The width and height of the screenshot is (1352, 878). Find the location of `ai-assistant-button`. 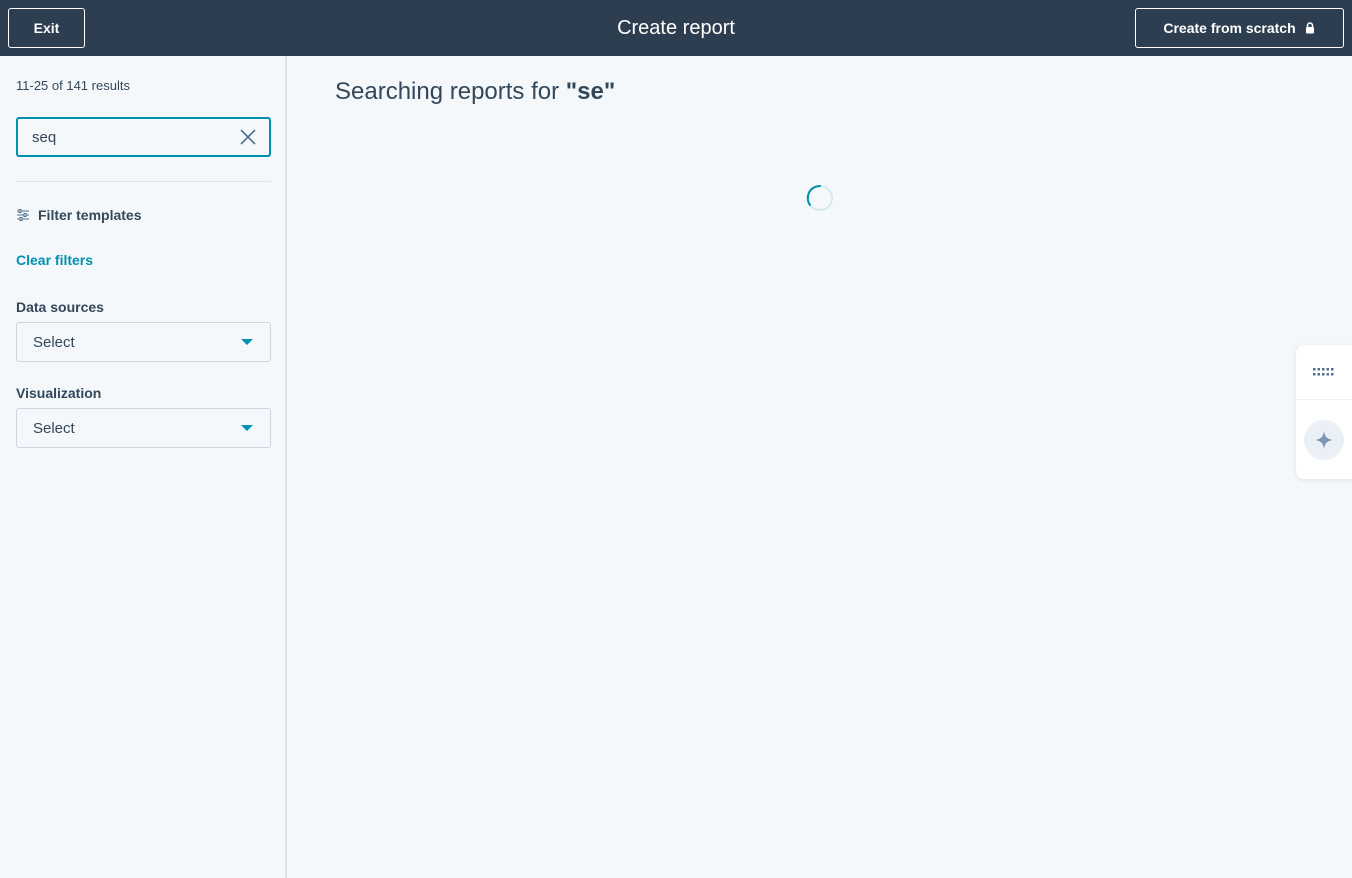

ai-assistant-button is located at coordinates (1324, 440).